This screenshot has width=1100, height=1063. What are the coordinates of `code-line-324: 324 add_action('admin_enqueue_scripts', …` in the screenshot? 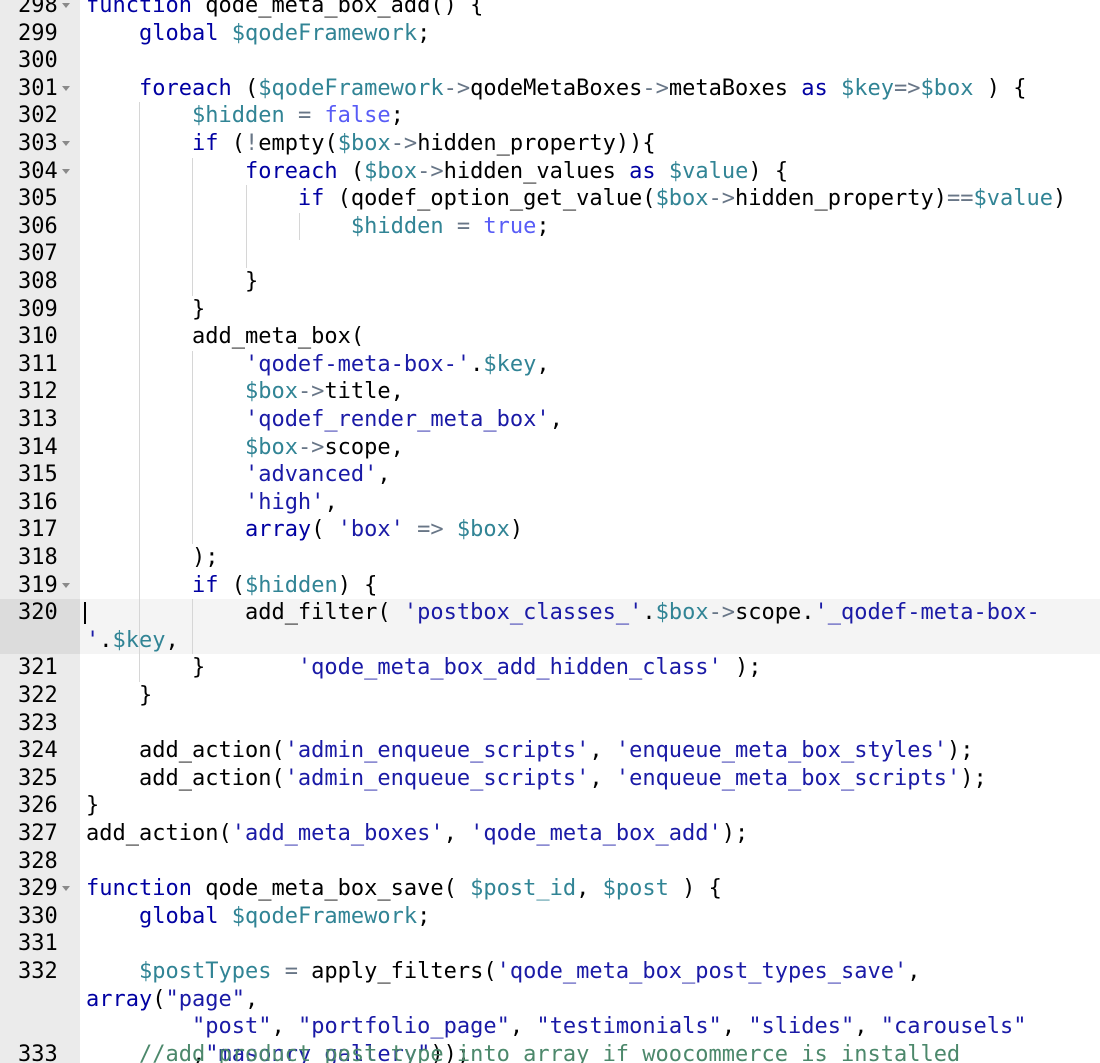 It's located at (550, 751).